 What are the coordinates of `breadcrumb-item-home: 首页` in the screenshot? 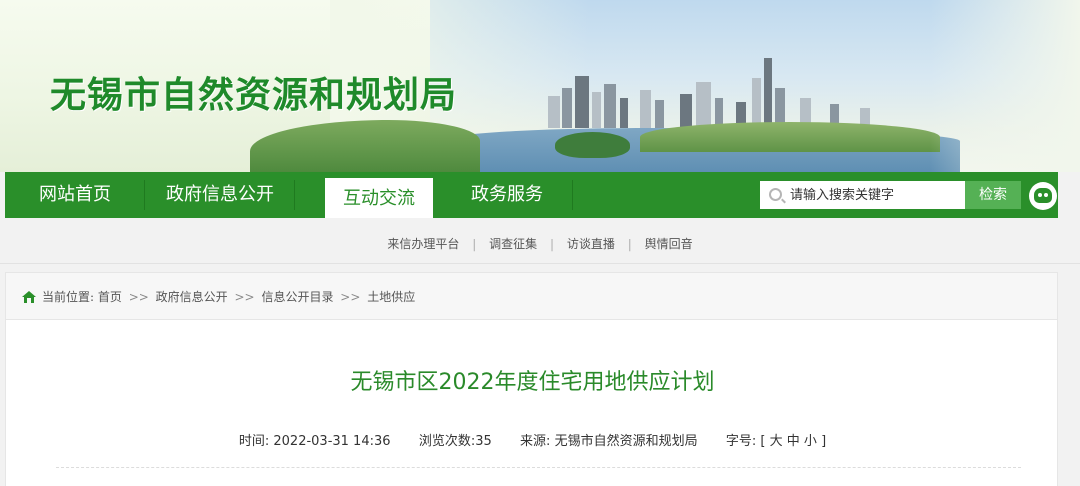 It's located at (110, 297).